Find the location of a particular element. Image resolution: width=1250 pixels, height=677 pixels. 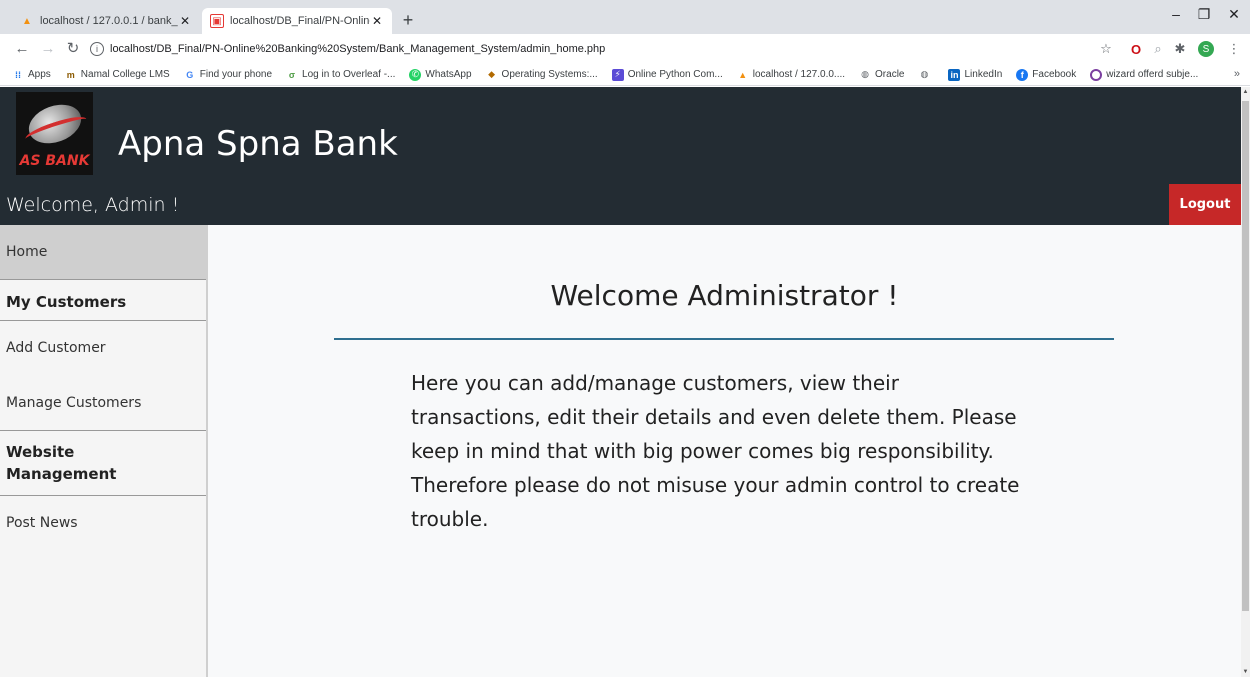

logout-button: Logout is located at coordinates (1205, 204).